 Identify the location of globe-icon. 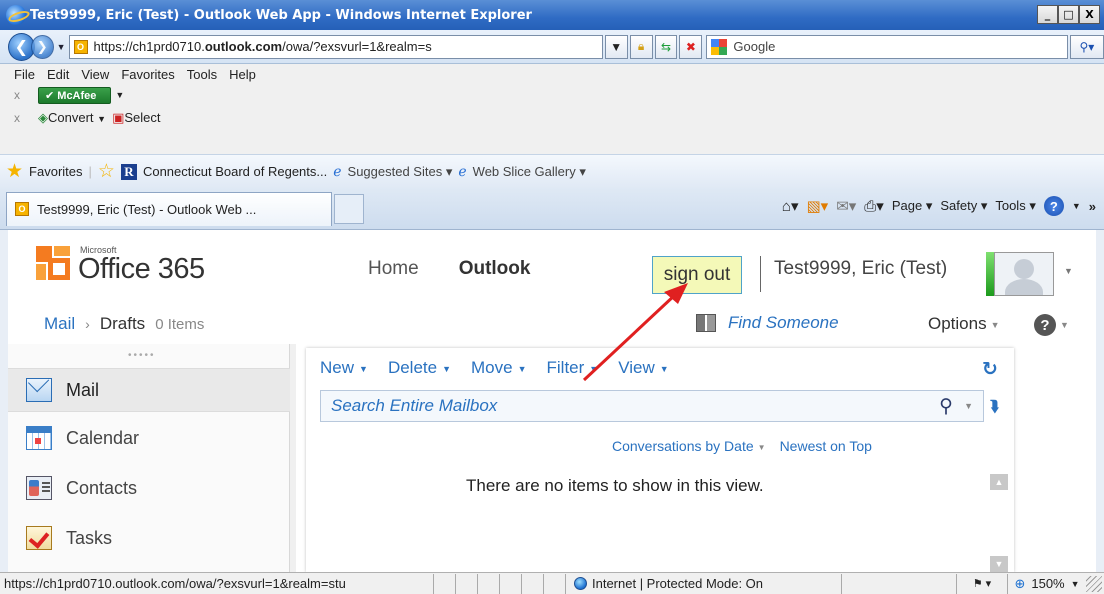
(580, 583).